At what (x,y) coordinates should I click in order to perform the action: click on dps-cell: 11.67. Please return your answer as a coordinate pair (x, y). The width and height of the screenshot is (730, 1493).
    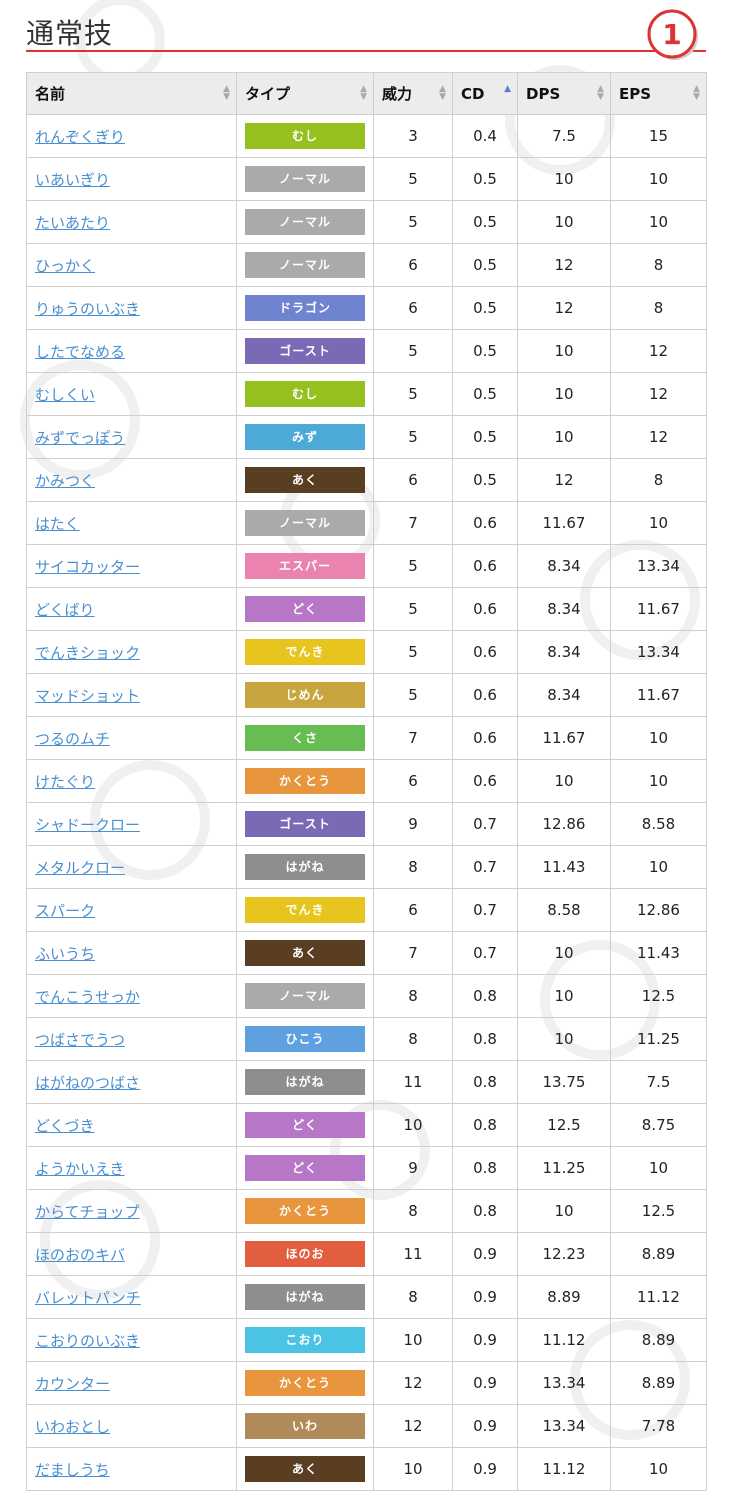
    Looking at the image, I should click on (564, 523).